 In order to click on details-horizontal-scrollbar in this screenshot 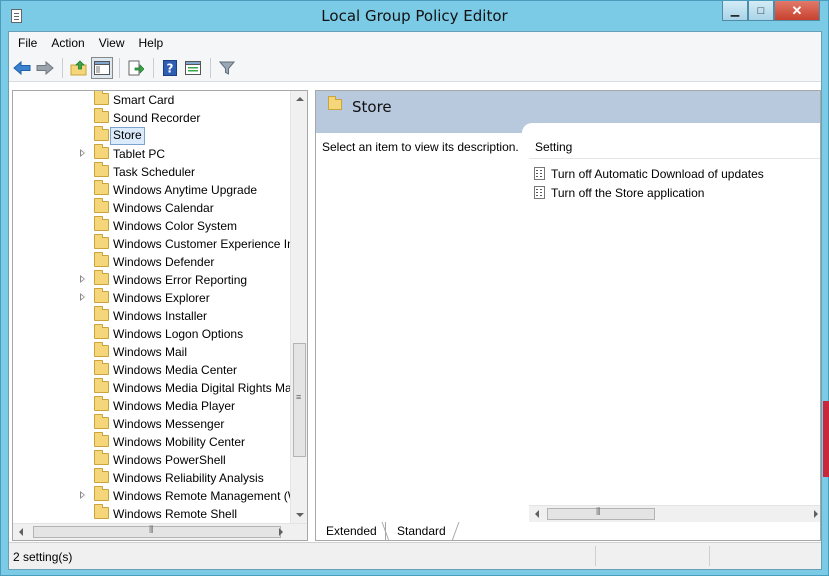, I will do `click(674, 513)`.